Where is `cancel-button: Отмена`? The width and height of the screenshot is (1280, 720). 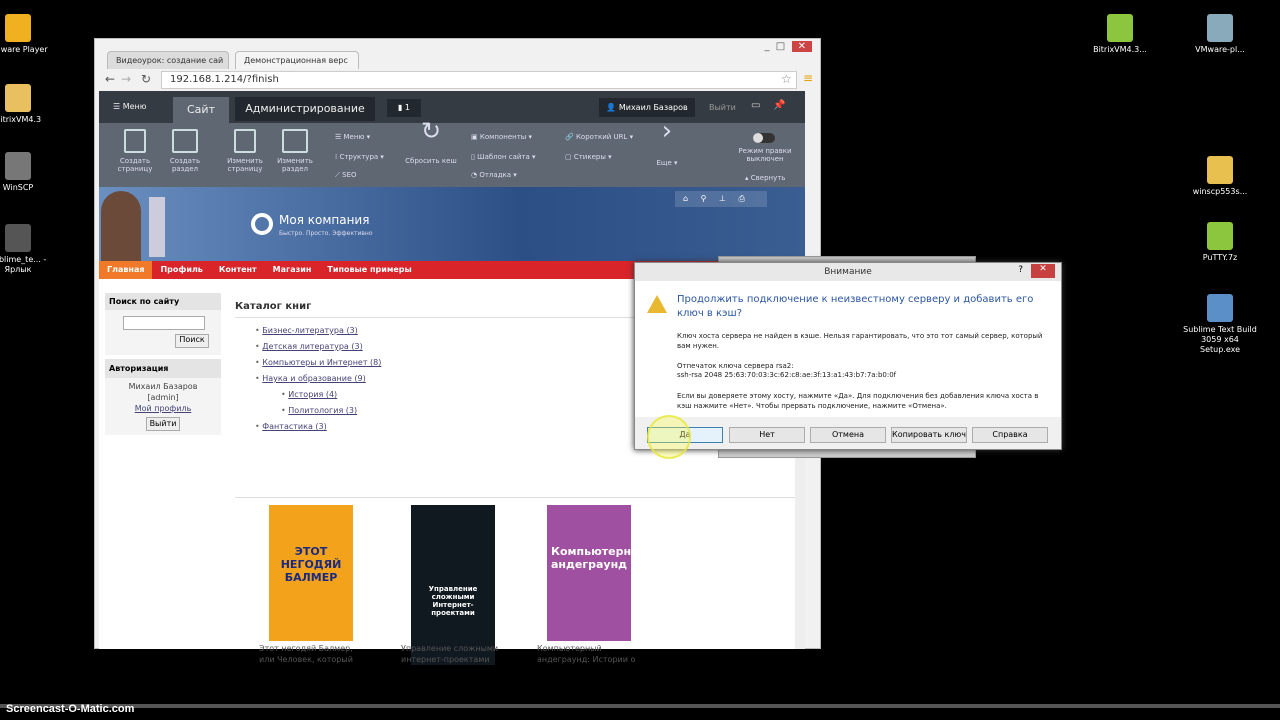
cancel-button: Отмена is located at coordinates (848, 435).